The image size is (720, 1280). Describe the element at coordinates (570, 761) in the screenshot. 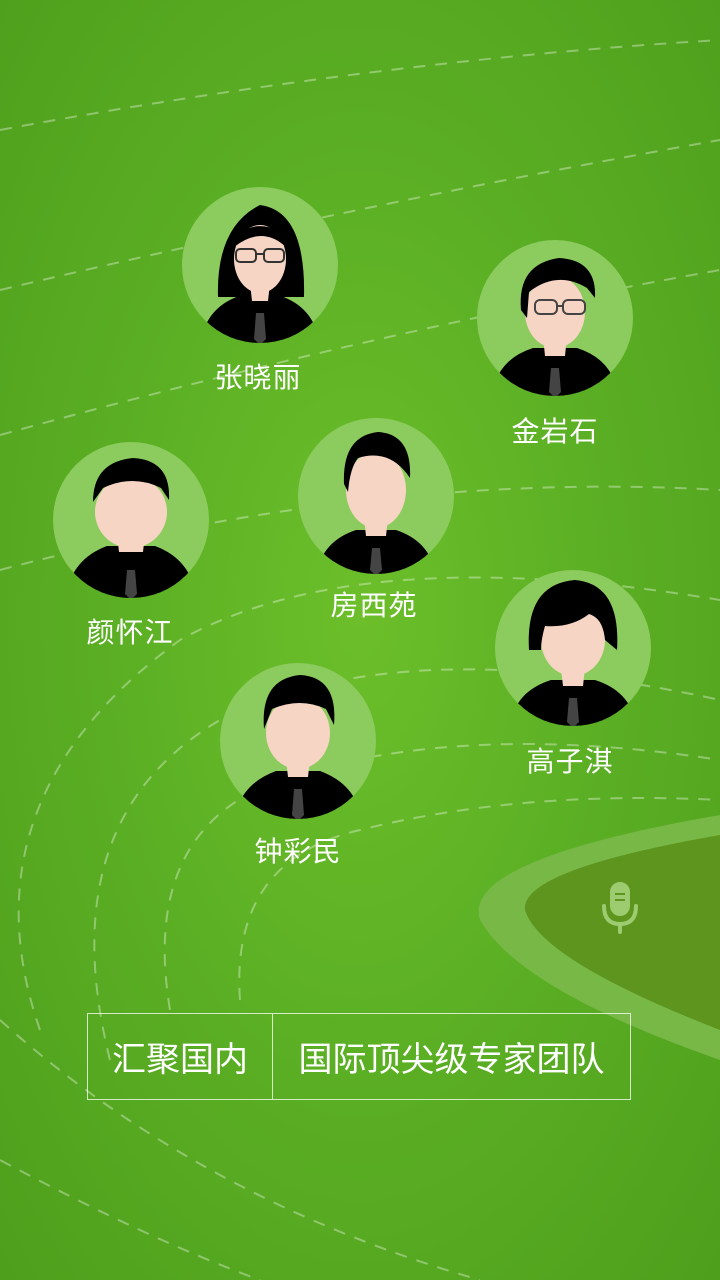

I see `expert-name-gao-ziqi: 高子淇` at that location.